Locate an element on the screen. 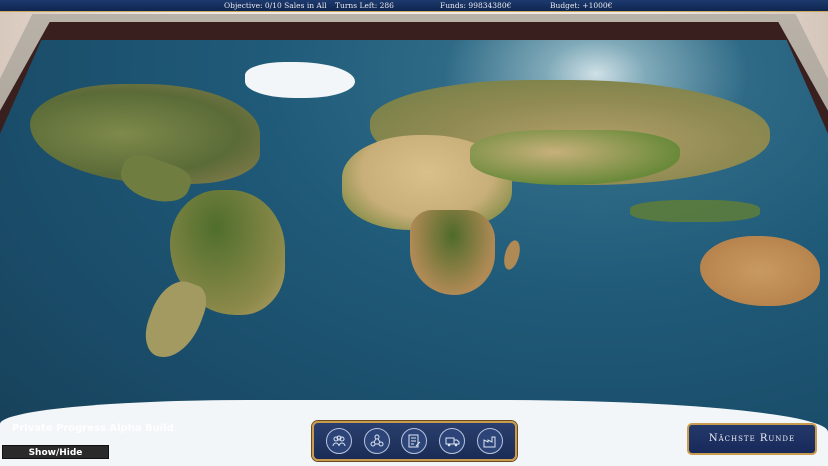 This screenshot has width=828, height=466. people-button is located at coordinates (338, 441).